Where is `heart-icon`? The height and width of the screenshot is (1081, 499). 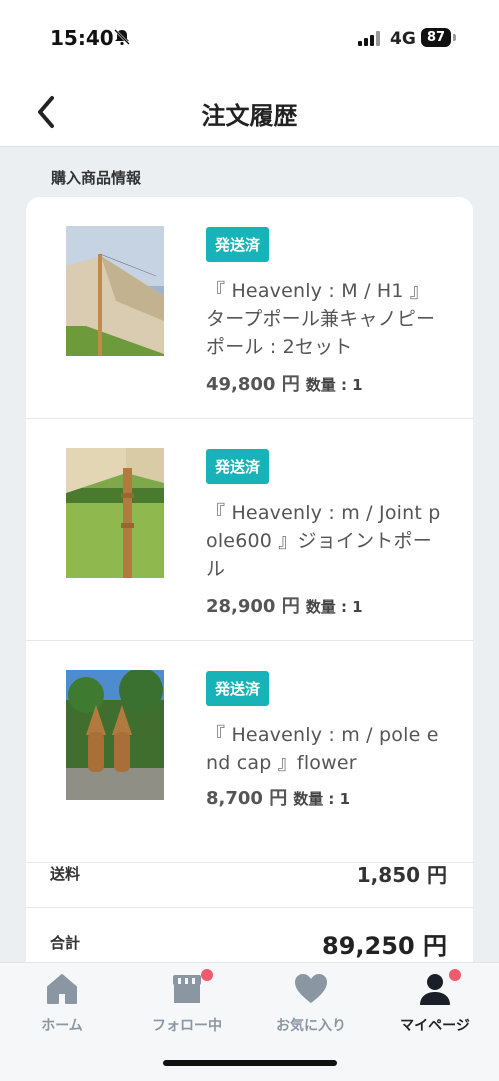
heart-icon is located at coordinates (311, 988).